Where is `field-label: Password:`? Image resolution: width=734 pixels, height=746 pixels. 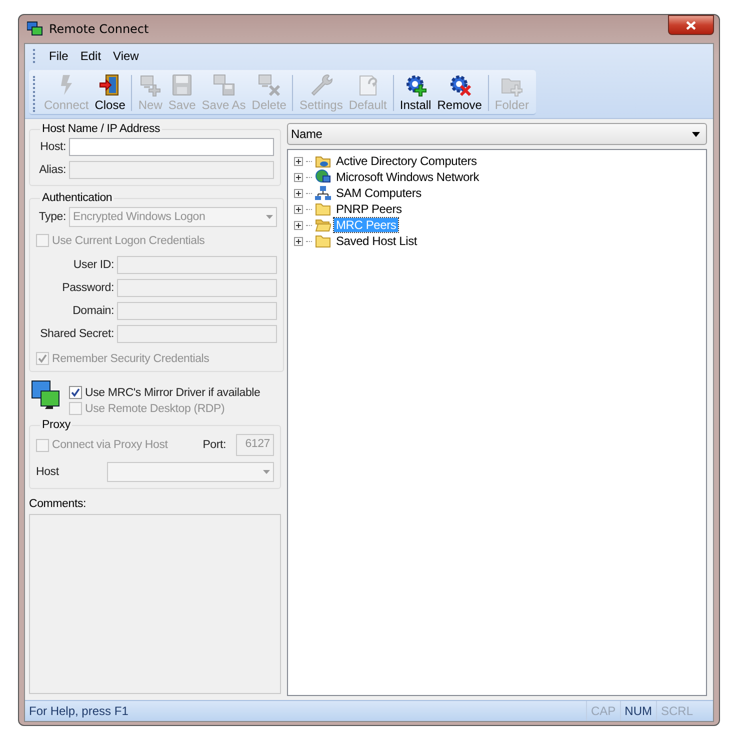 field-label: Password: is located at coordinates (87, 288).